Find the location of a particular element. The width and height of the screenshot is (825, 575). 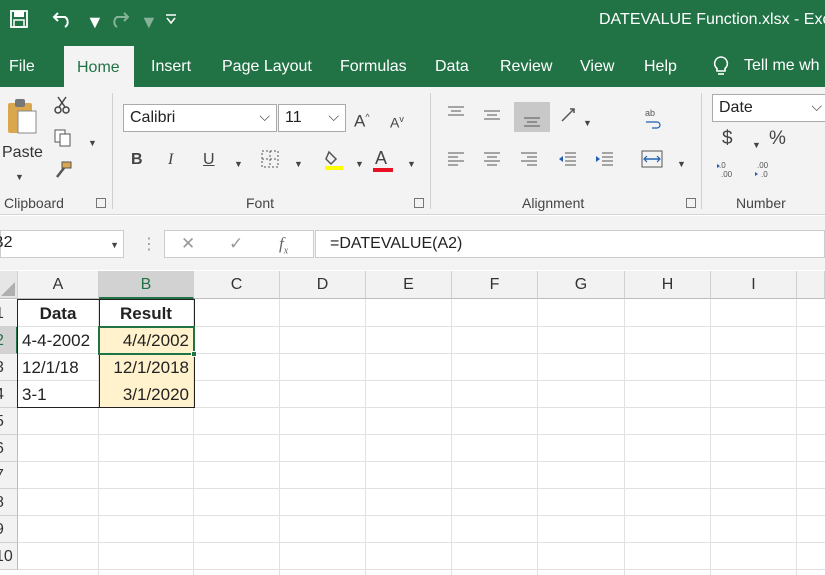

percent-button: % is located at coordinates (777, 139).